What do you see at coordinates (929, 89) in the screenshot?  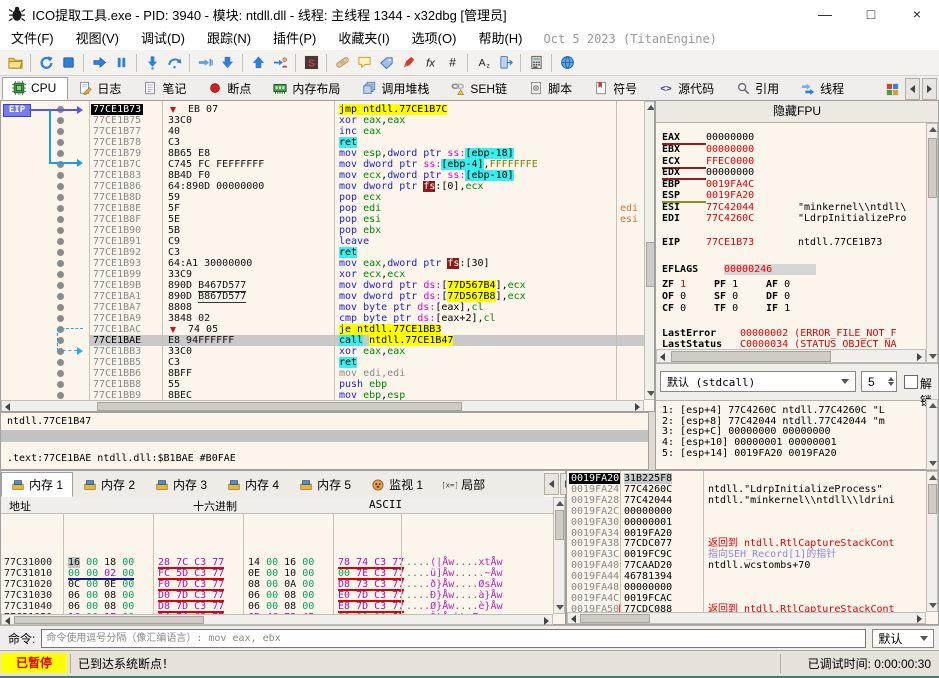 I see `tabs-right-arrow` at bounding box center [929, 89].